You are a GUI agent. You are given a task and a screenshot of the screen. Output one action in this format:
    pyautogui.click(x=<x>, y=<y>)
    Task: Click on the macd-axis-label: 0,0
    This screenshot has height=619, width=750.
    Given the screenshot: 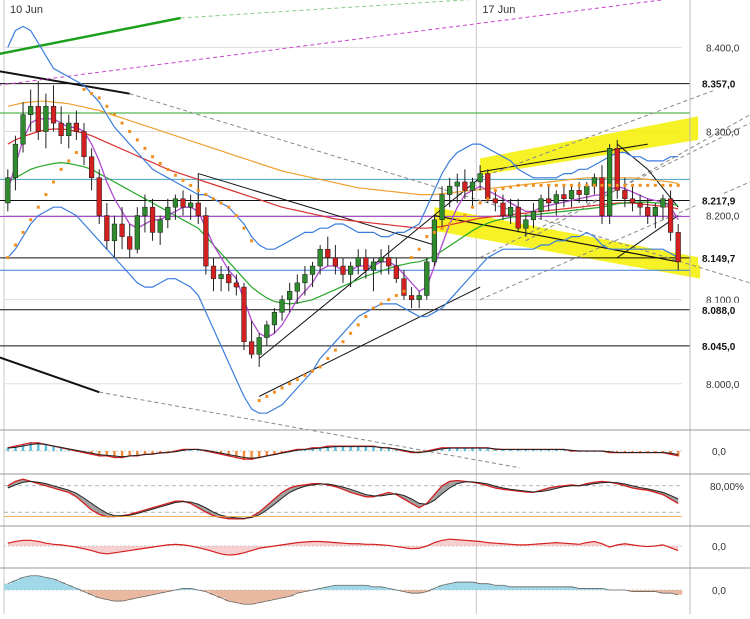 What is the action you would take?
    pyautogui.click(x=719, y=452)
    